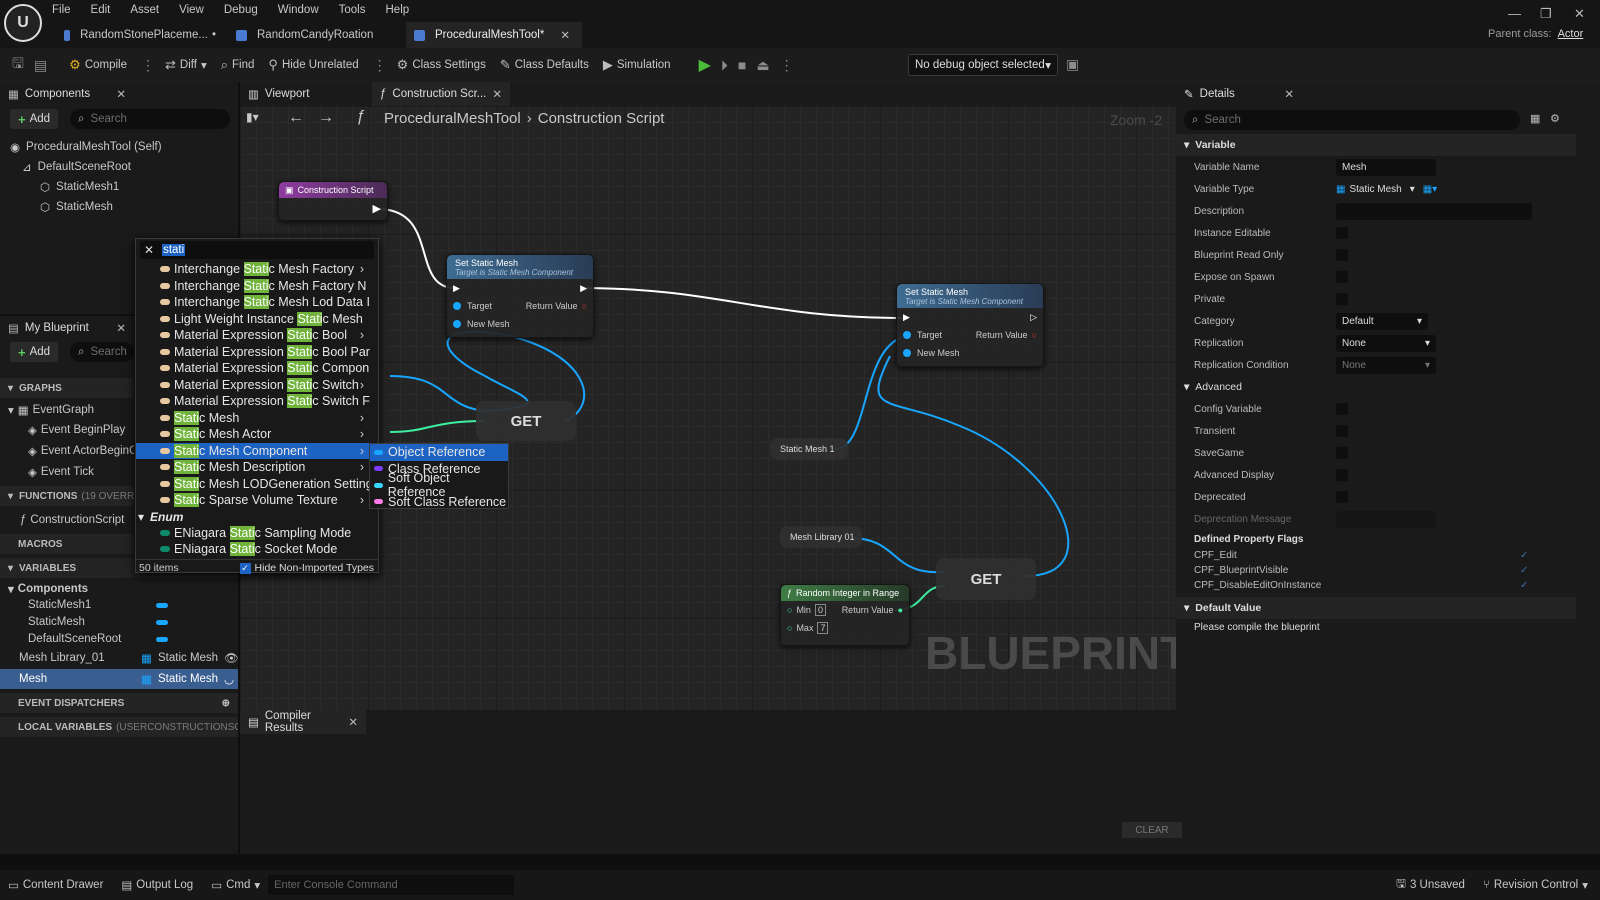  Describe the element at coordinates (1386, 189) in the screenshot. I see `variable-type-select: ▦ Static Mesh ▾ ▦▾` at that location.